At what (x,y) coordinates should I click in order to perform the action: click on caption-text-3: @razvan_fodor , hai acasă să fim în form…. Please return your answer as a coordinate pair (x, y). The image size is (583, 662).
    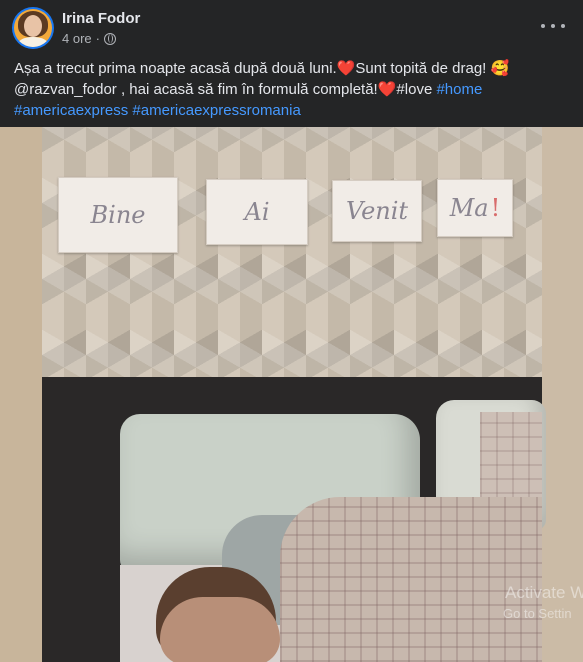
    Looking at the image, I should click on (196, 89).